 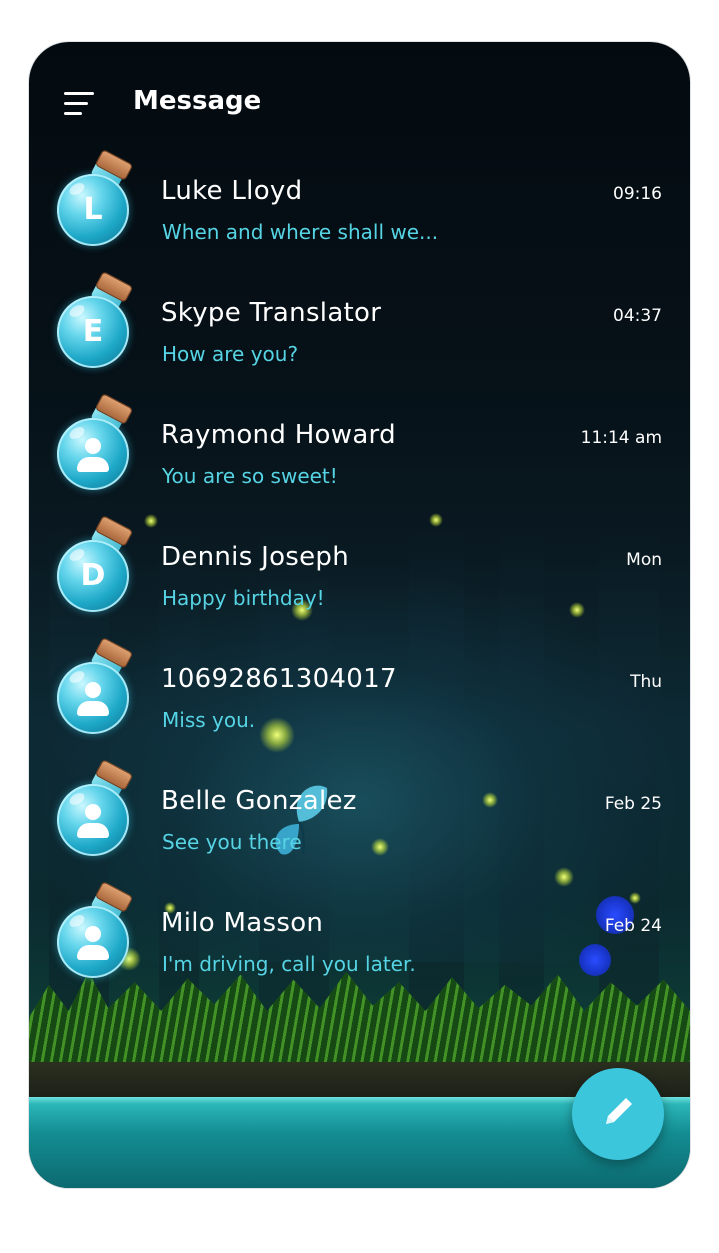 I want to click on contact-name: Belle Gonzalez, so click(x=259, y=801).